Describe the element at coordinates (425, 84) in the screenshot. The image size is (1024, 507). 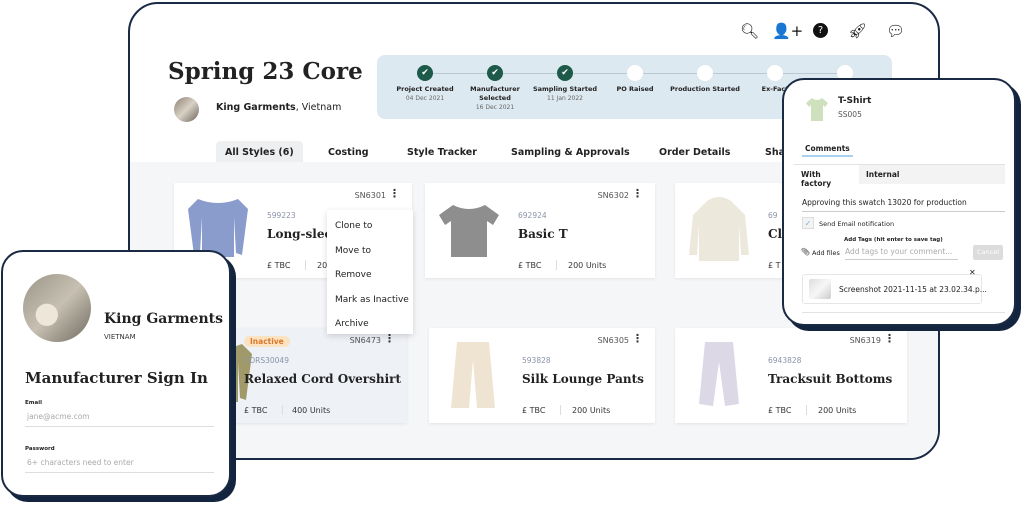
I see `step: ✔ Project Created 04 Dec 2021` at that location.